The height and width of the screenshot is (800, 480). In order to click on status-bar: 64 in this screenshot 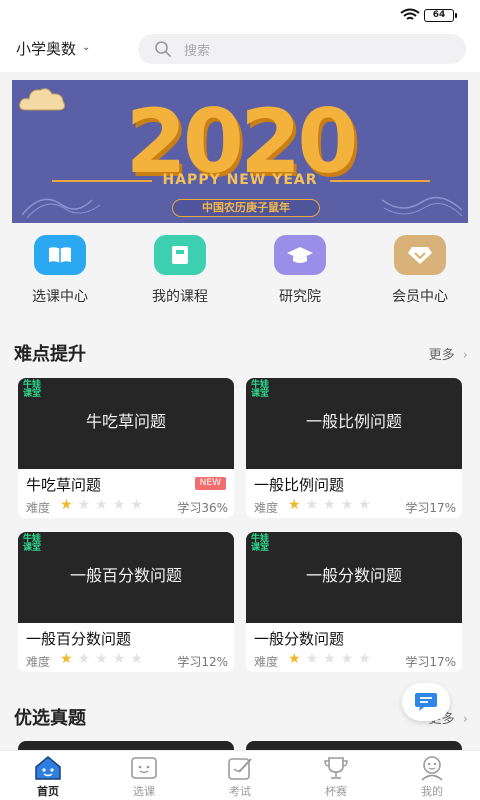, I will do `click(240, 15)`.